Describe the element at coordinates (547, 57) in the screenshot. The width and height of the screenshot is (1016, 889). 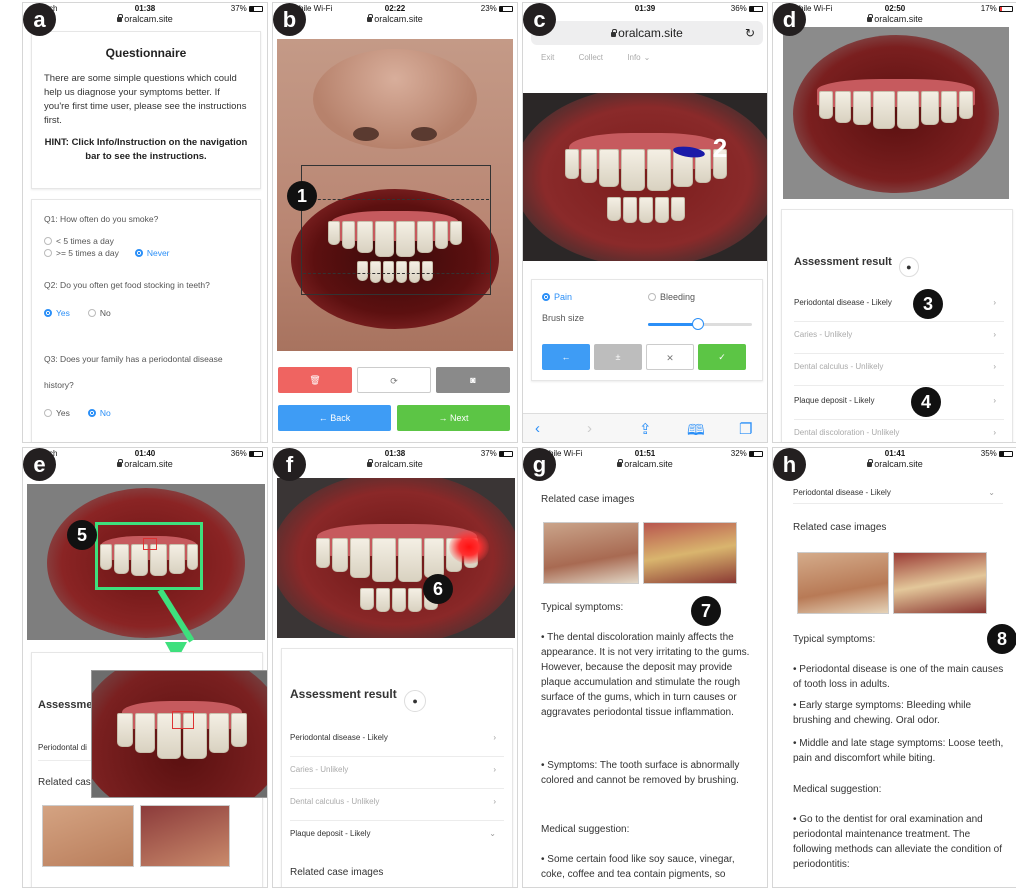
I see `nav-exit: Exit` at that location.